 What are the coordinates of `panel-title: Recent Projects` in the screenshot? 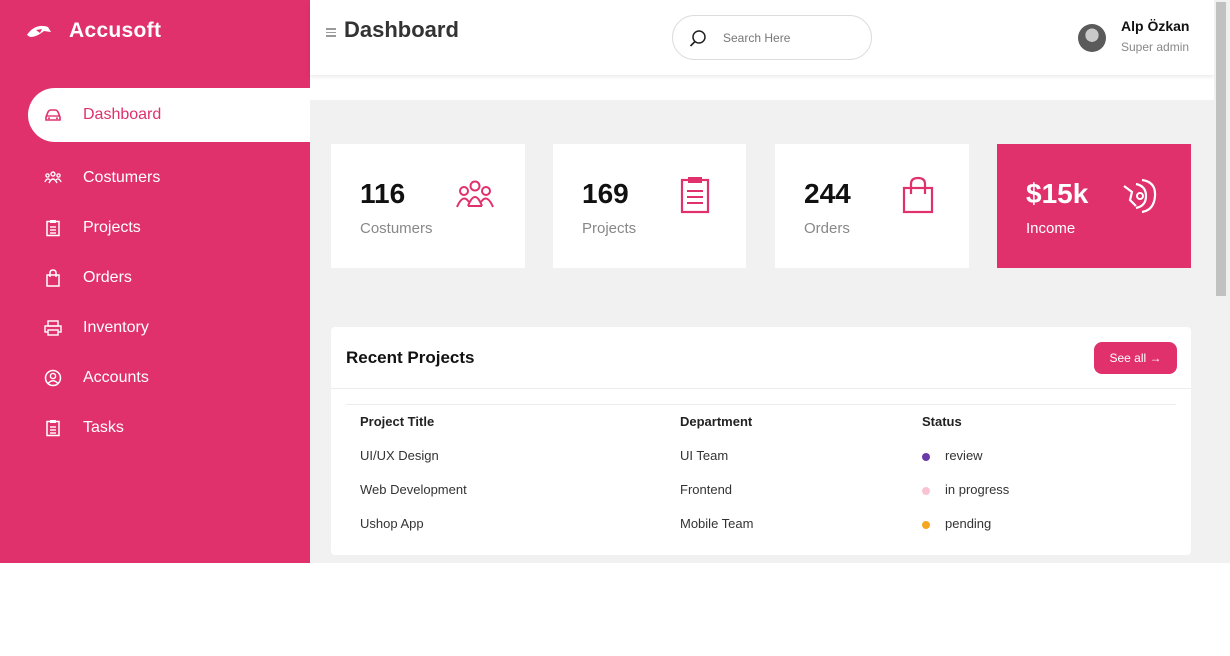 It's located at (410, 357).